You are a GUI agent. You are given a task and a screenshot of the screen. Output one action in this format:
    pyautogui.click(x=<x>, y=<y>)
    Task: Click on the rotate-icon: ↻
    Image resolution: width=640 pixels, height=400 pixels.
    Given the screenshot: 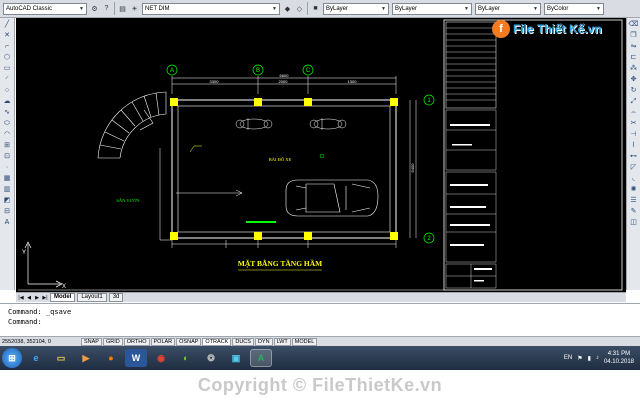 What is the action you would take?
    pyautogui.click(x=633, y=91)
    